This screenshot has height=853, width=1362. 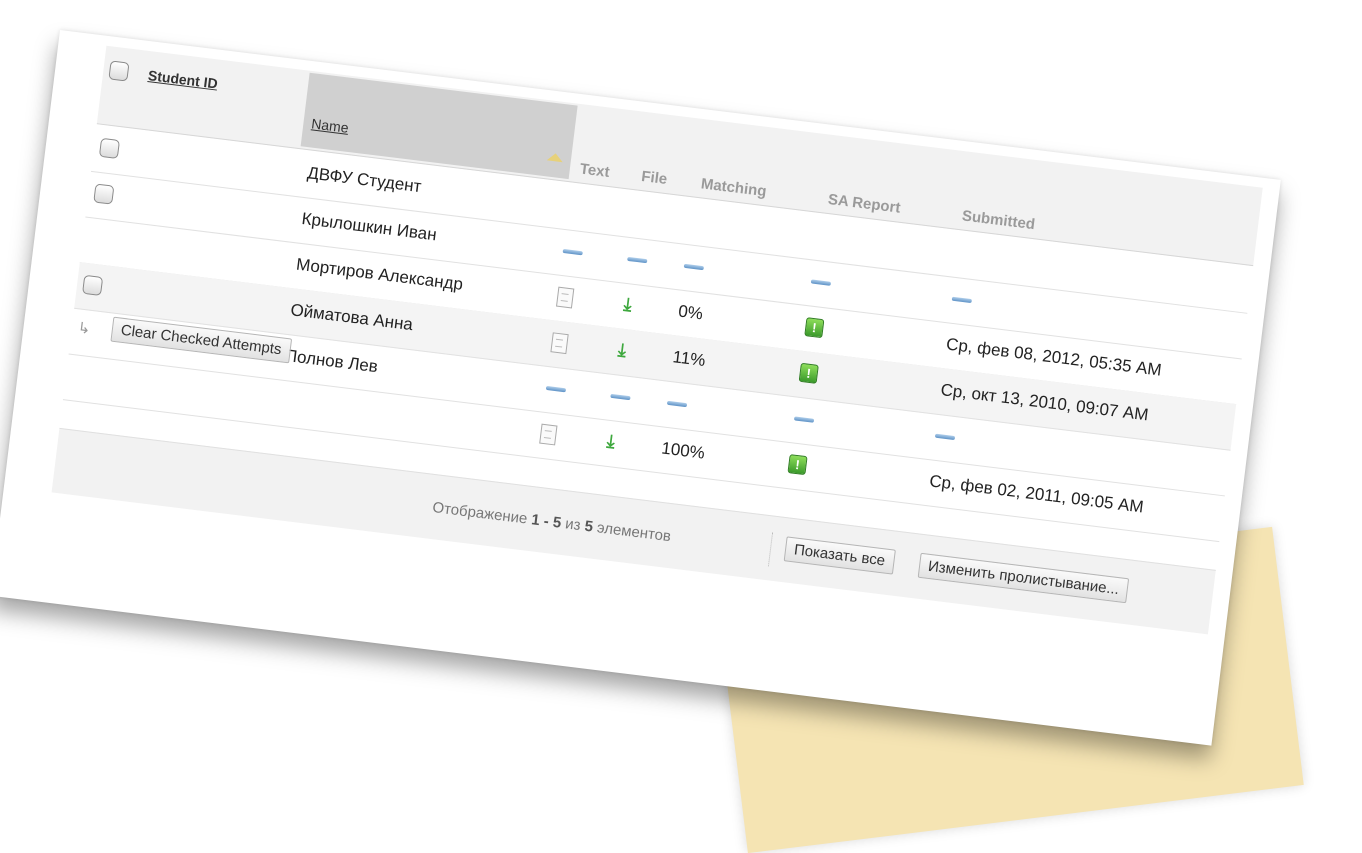 What do you see at coordinates (364, 180) in the screenshot?
I see `student-name: ДВФУ Студент` at bounding box center [364, 180].